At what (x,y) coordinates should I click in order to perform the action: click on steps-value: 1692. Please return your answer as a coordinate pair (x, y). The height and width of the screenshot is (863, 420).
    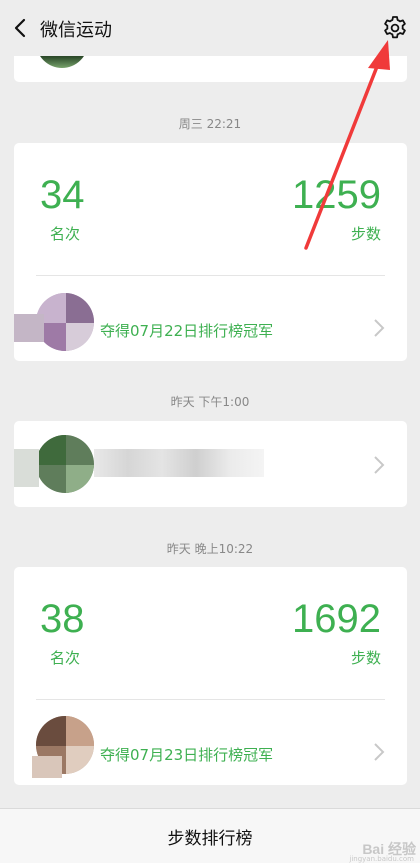
    Looking at the image, I should click on (336, 619).